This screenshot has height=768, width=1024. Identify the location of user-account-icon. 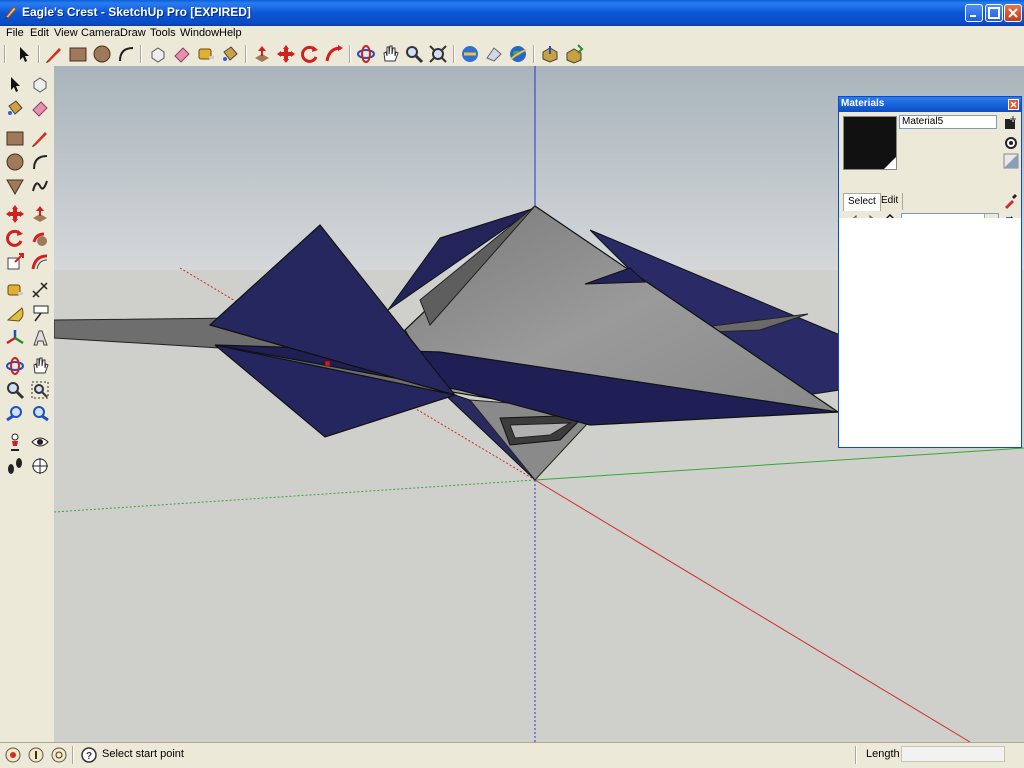
(59, 755).